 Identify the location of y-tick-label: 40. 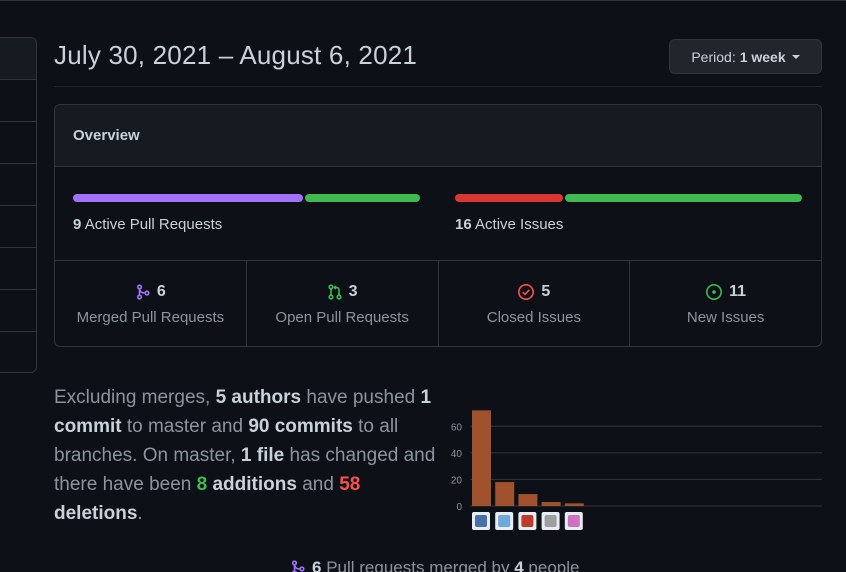
(457, 454).